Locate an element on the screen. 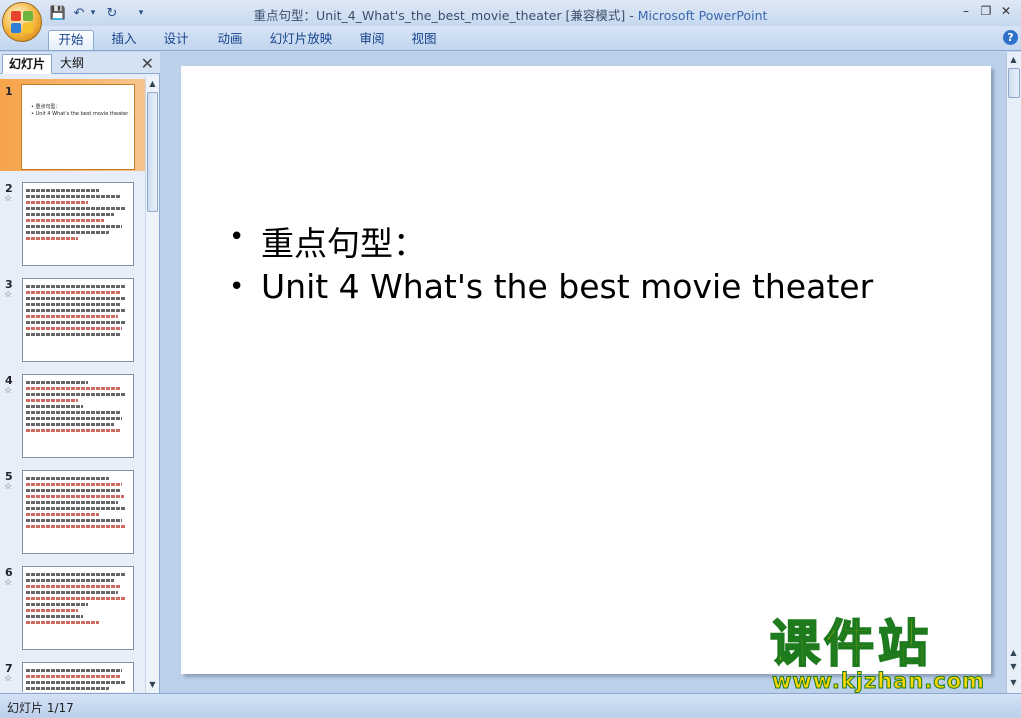 This screenshot has height=718, width=1021. minimize-button: – is located at coordinates (966, 11).